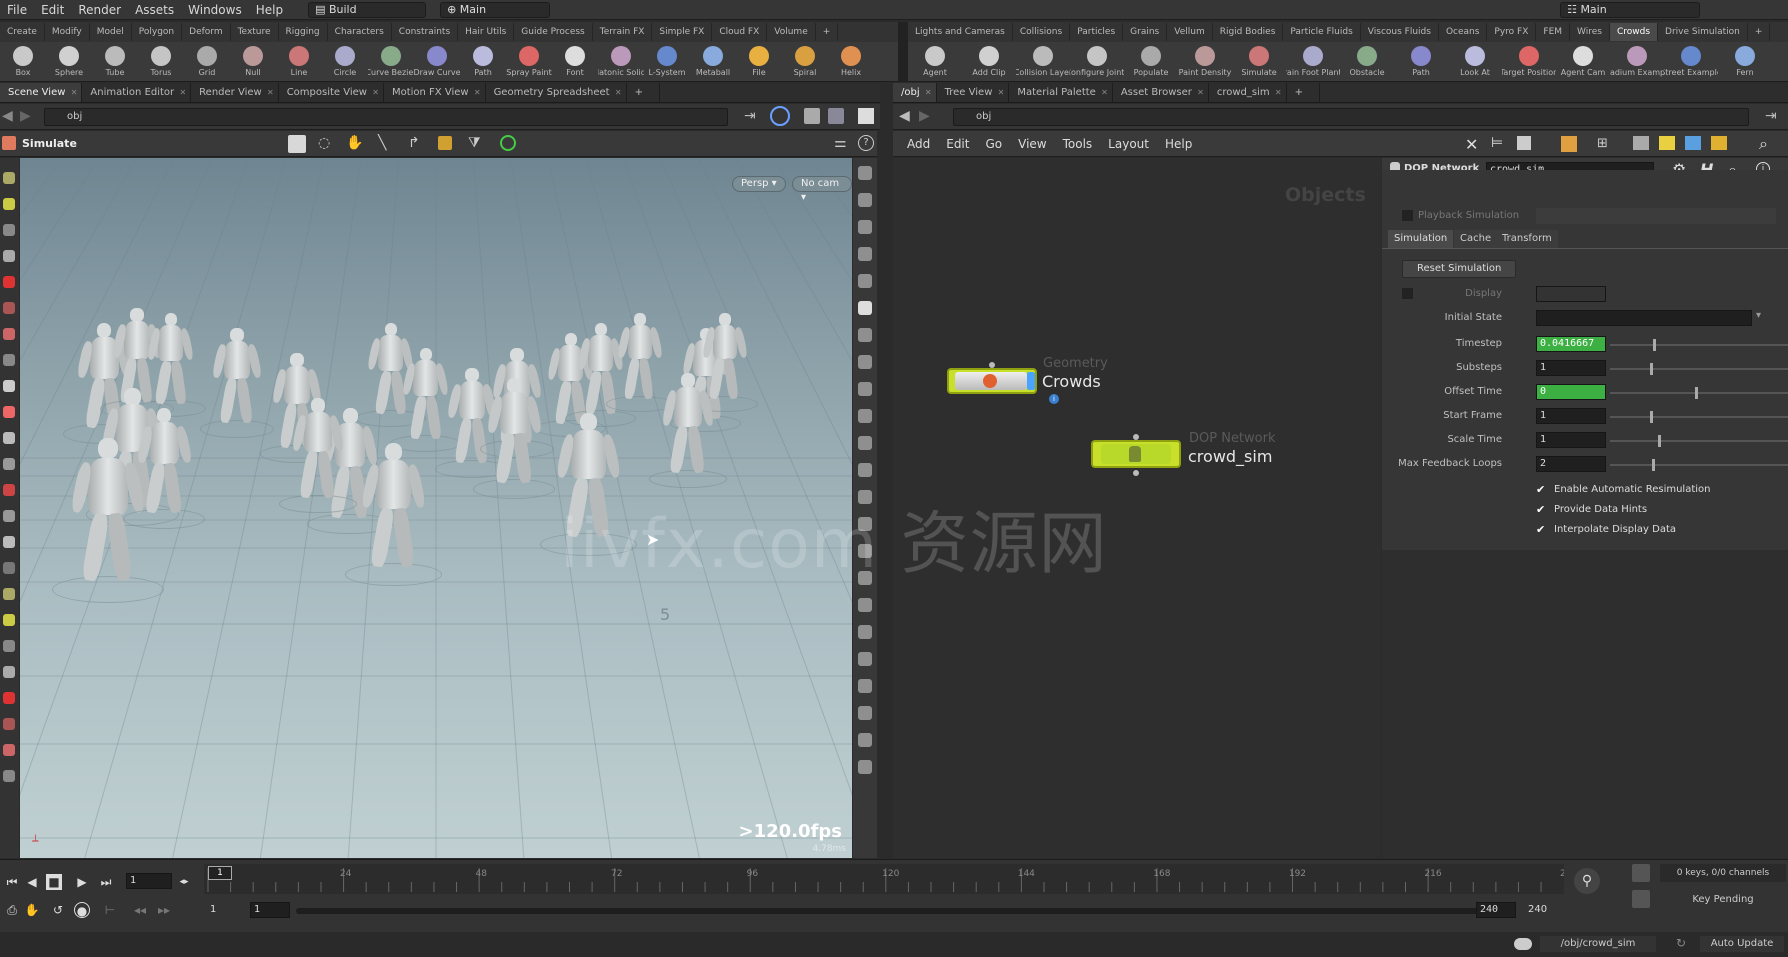  What do you see at coordinates (1248, 32) in the screenshot?
I see `shelf-tab-rigid-bodies: Rigid Bodies` at bounding box center [1248, 32].